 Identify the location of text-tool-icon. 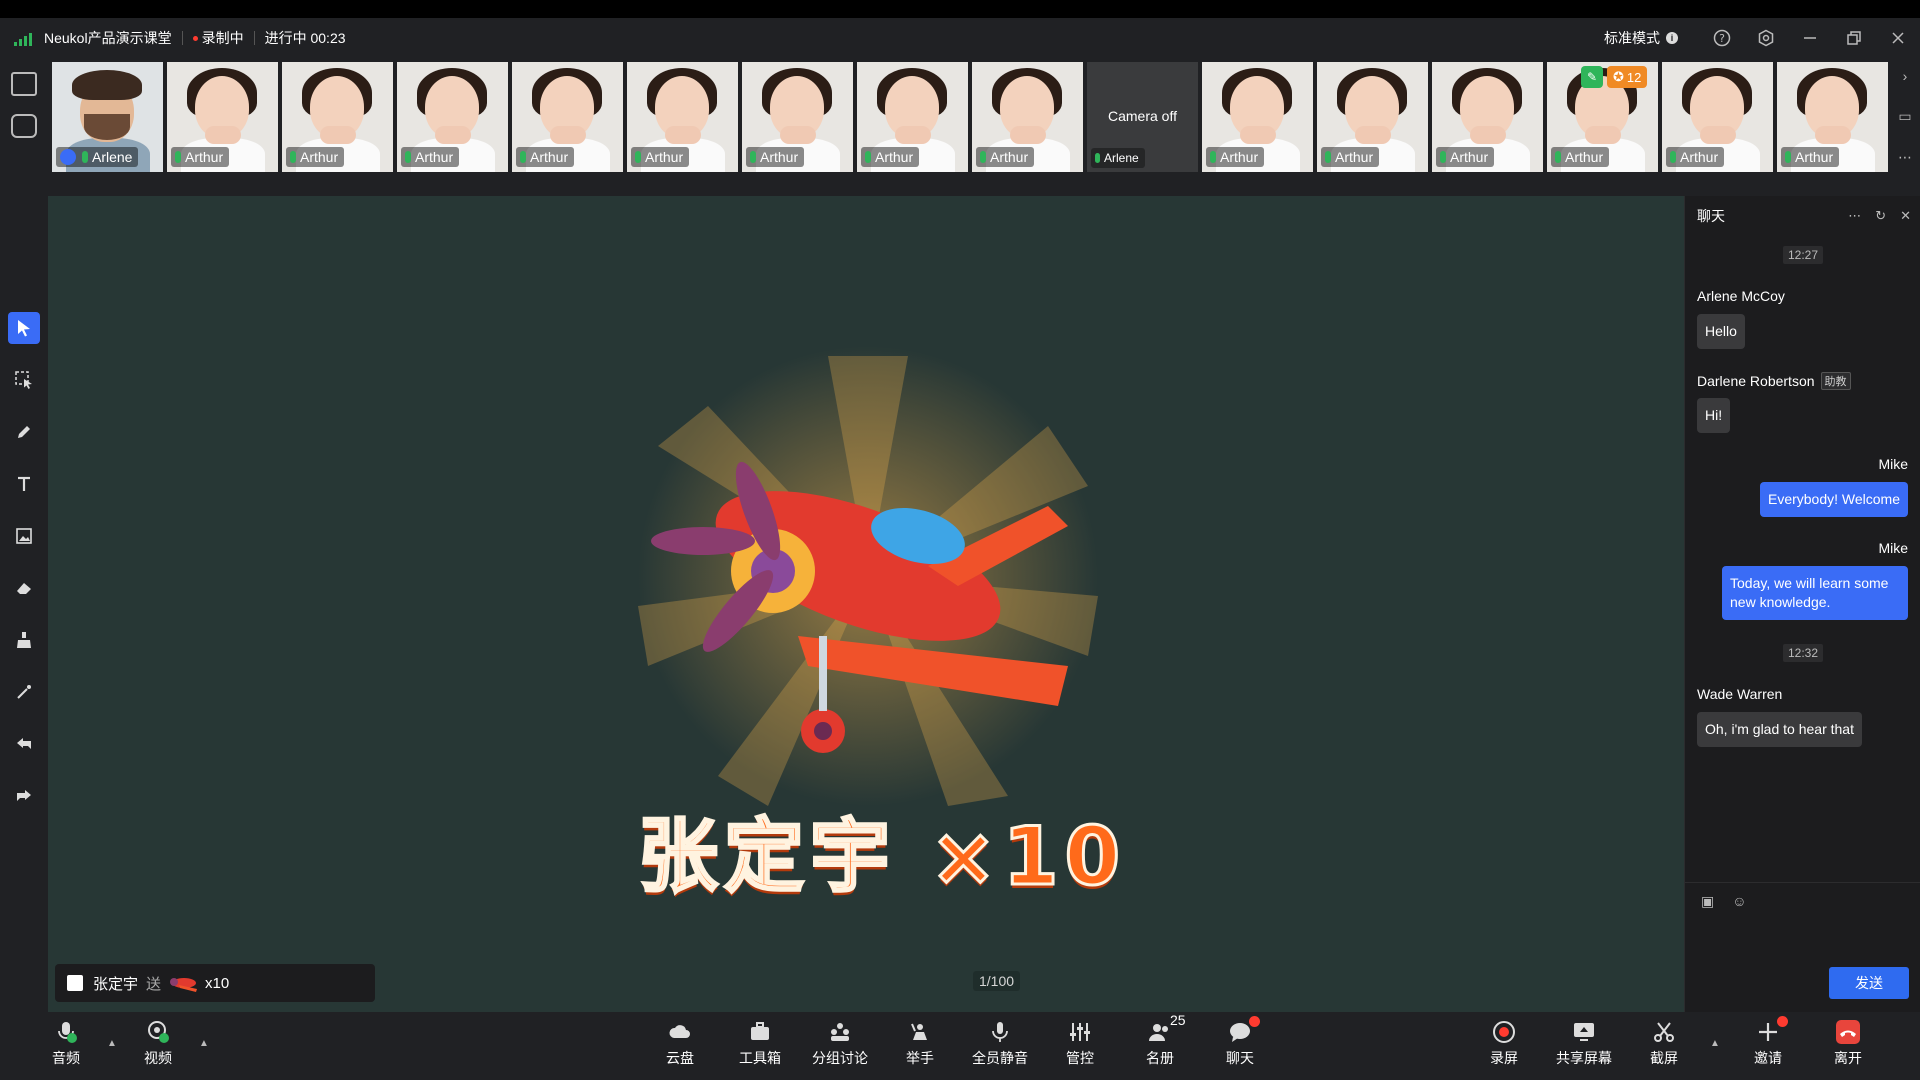
(24, 484).